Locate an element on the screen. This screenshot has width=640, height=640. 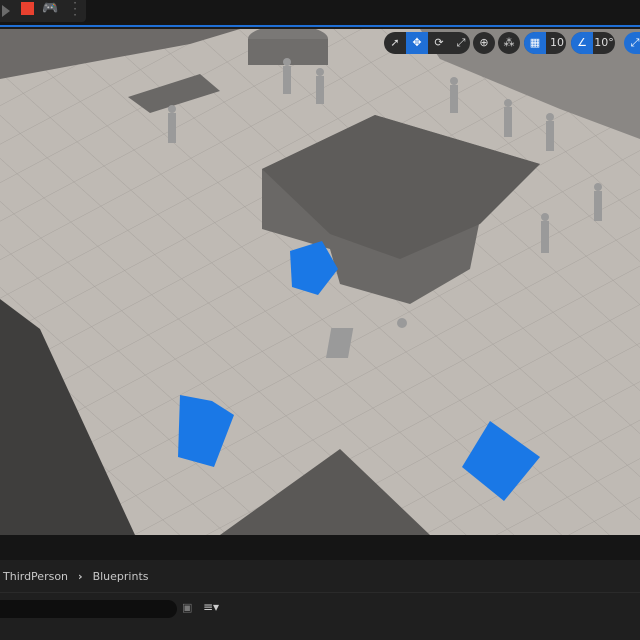
grid-snap-value: 10 is located at coordinates (557, 43).